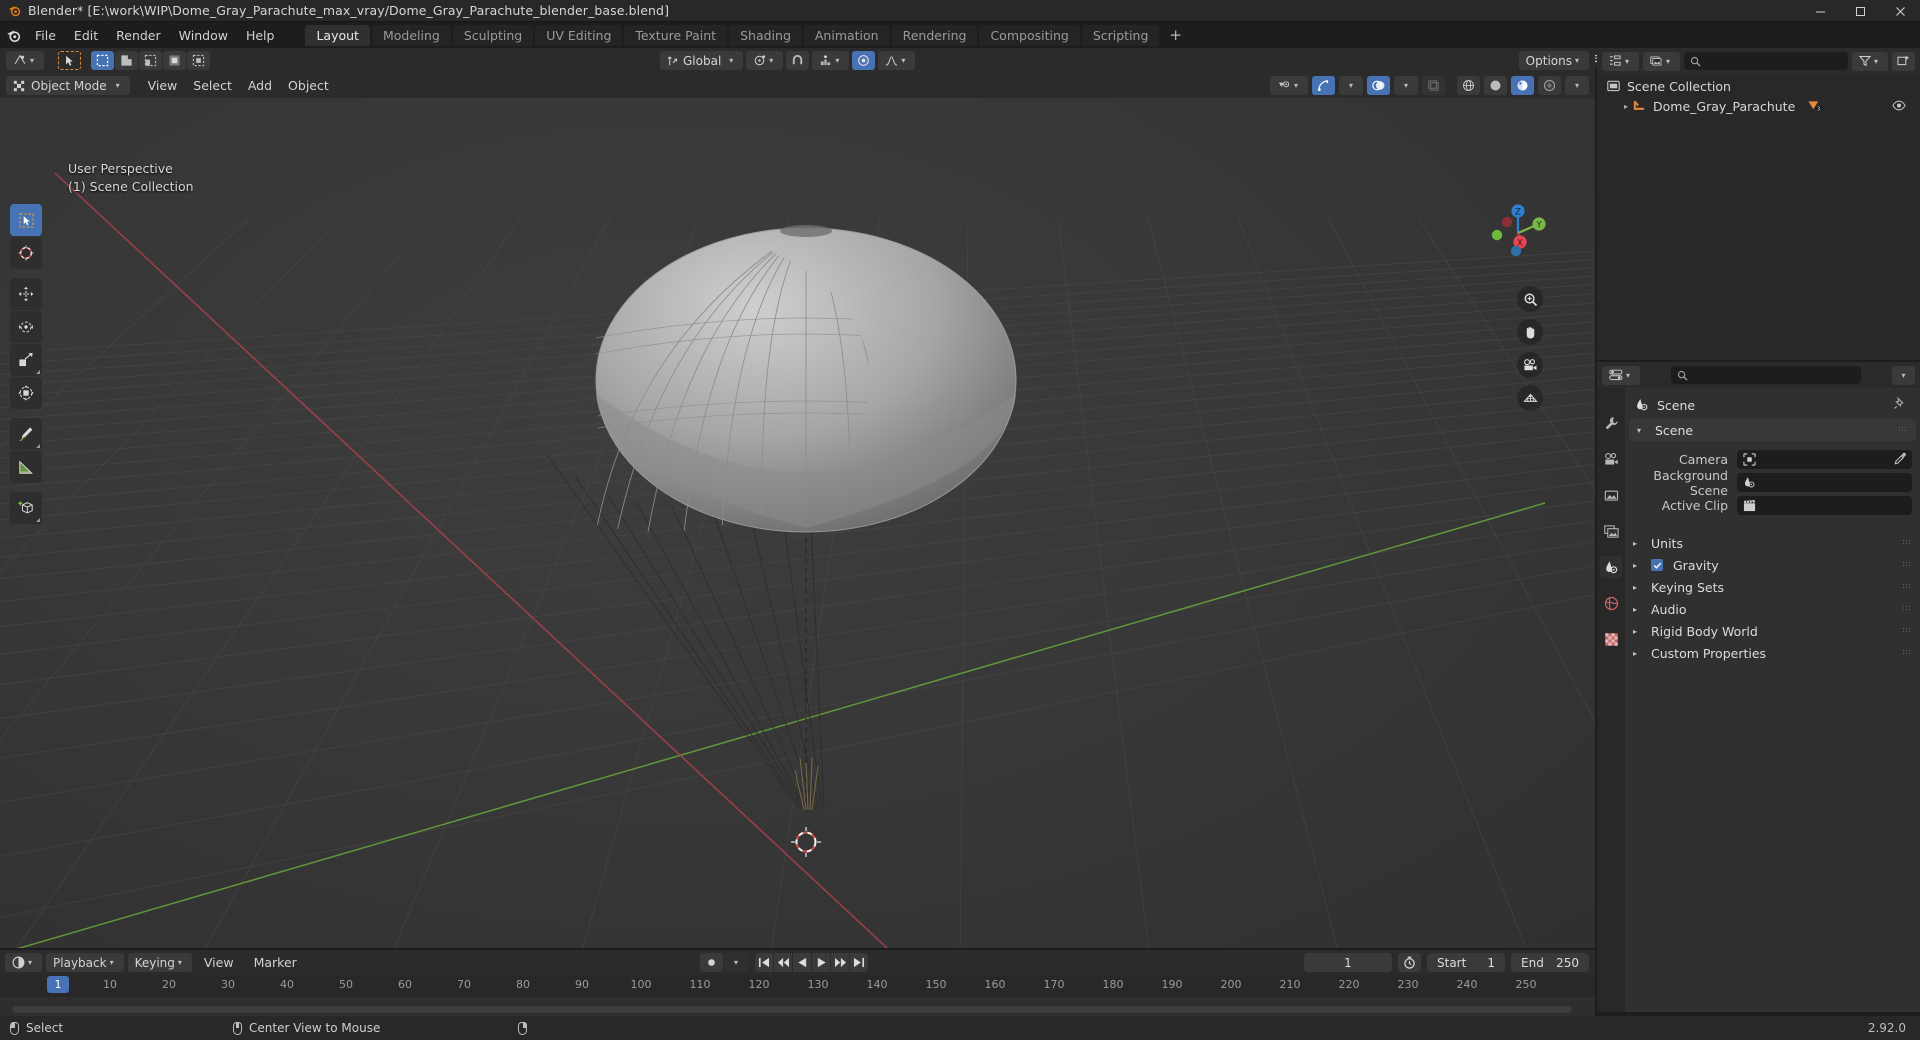  What do you see at coordinates (1758, 86) in the screenshot?
I see `outliner-row-scene-collection: Scene Collection` at bounding box center [1758, 86].